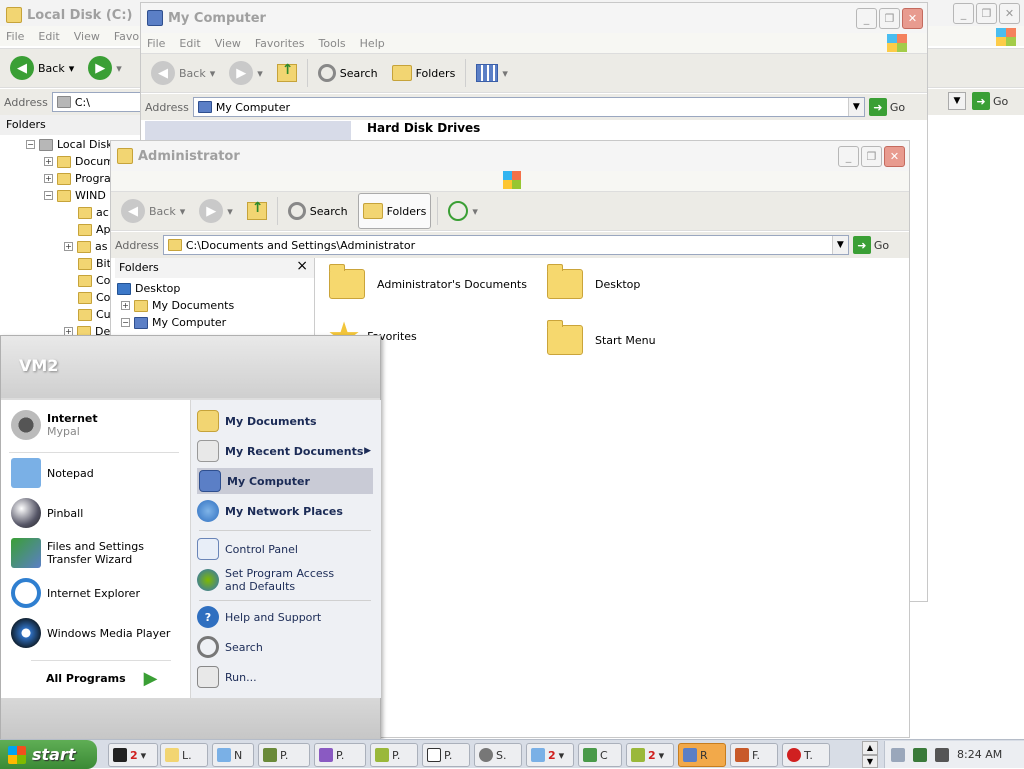 The image size is (1024, 769). Describe the element at coordinates (492, 73) in the screenshot. I see `views-button: ▾` at that location.